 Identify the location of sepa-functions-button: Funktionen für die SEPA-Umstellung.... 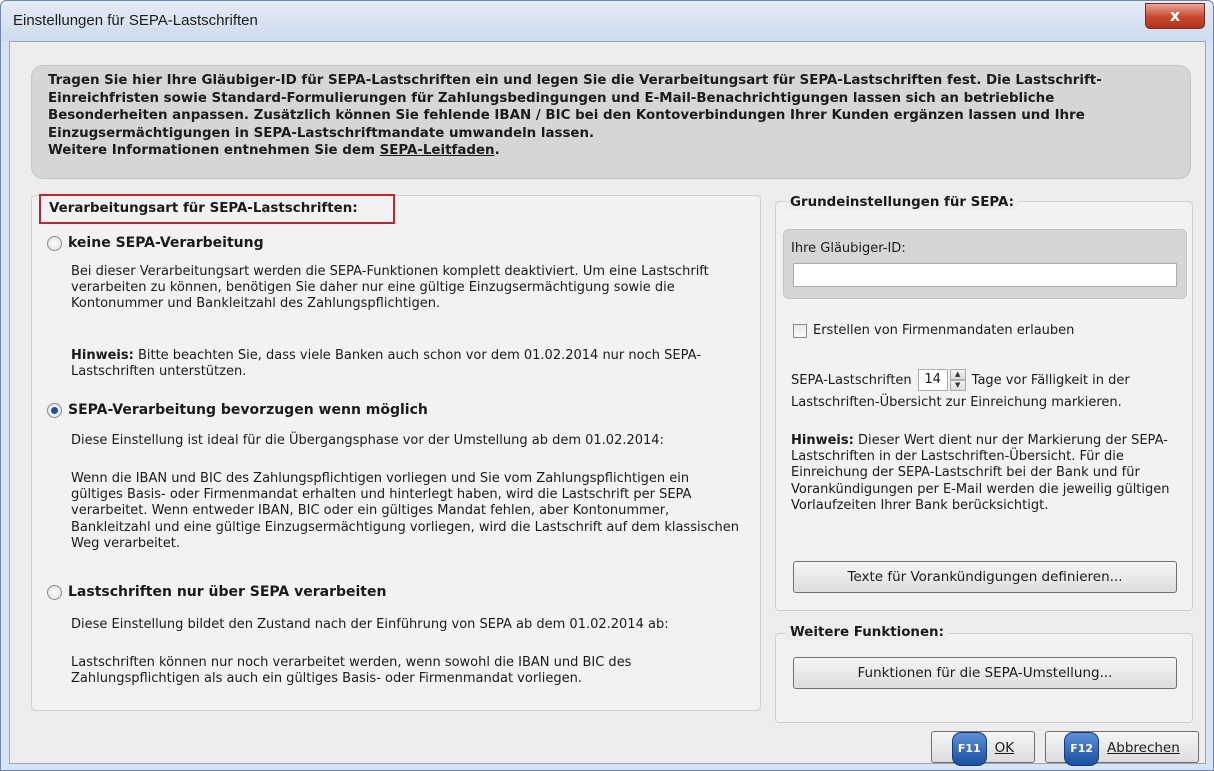
(985, 673).